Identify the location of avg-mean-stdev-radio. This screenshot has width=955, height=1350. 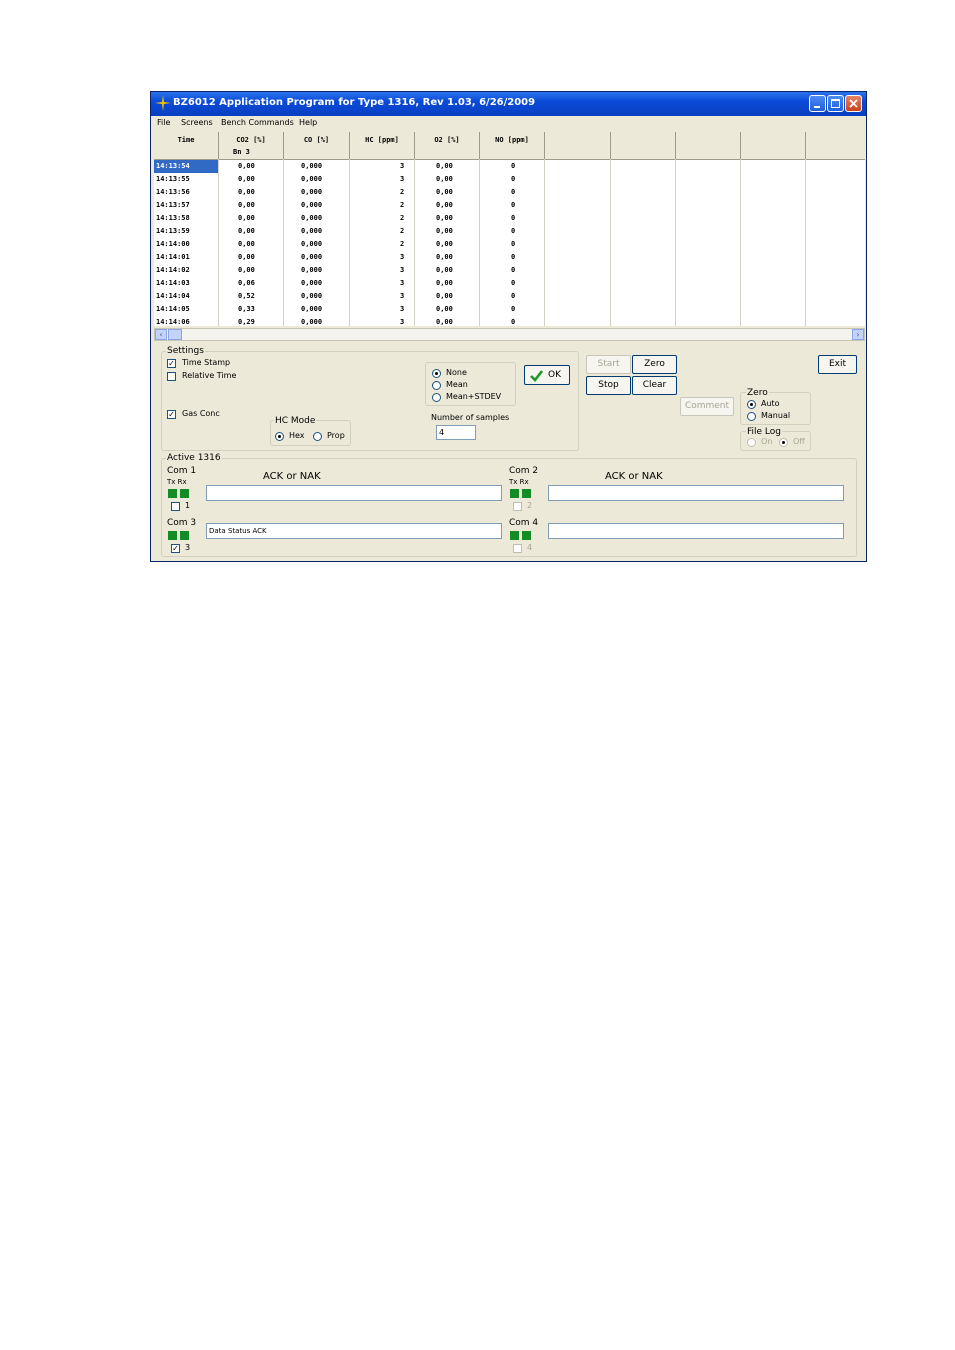
(436, 397).